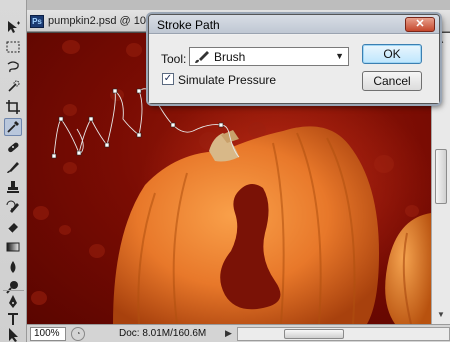  I want to click on pen-tool-icon, so click(13, 302).